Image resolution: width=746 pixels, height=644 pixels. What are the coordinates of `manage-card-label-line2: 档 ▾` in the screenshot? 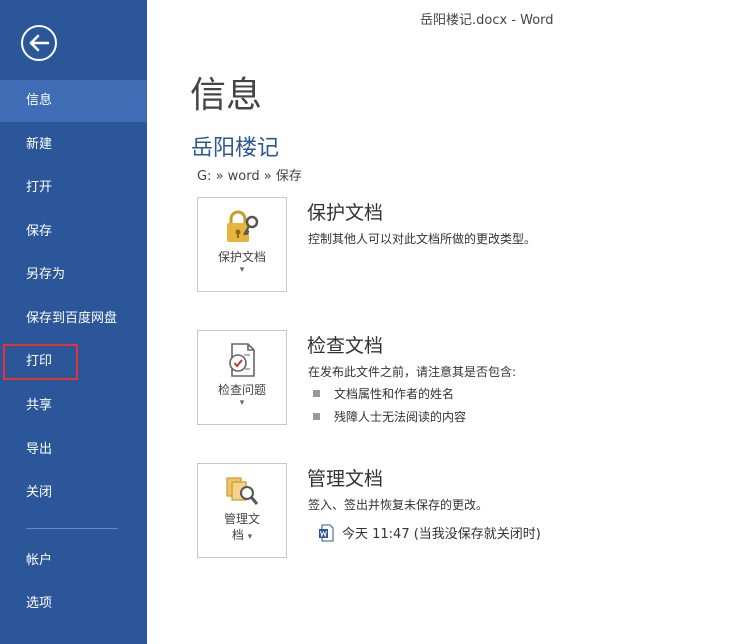 It's located at (242, 535).